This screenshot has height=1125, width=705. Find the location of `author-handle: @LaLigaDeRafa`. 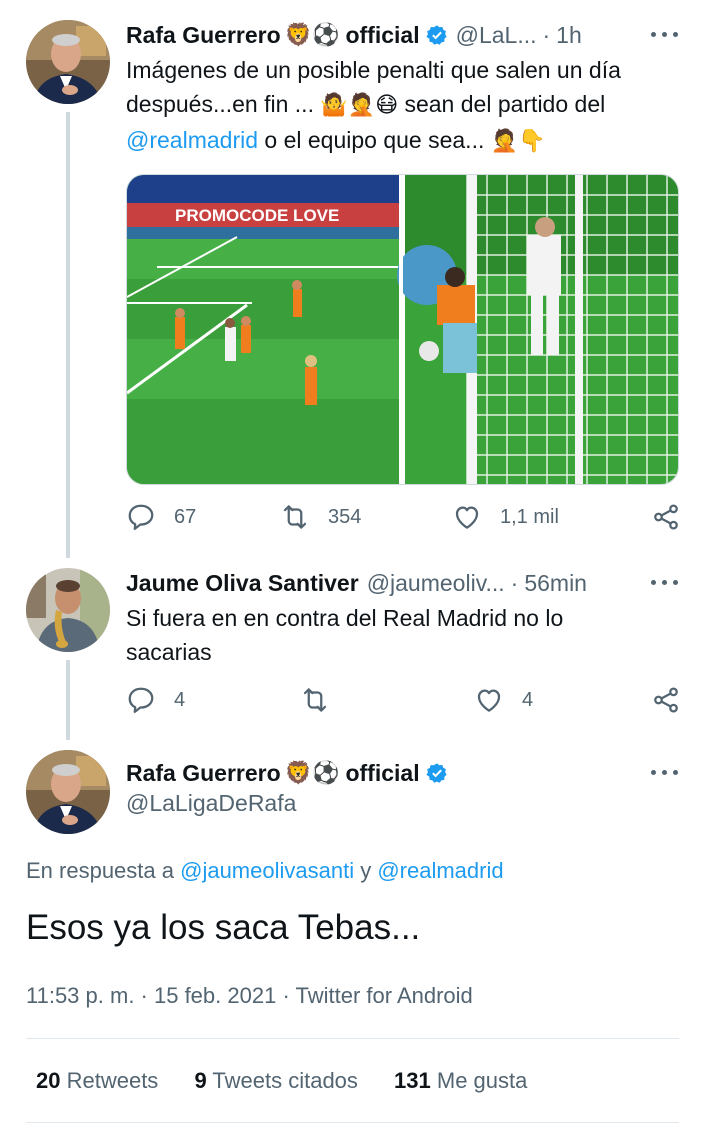

author-handle: @LaLigaDeRafa is located at coordinates (403, 803).